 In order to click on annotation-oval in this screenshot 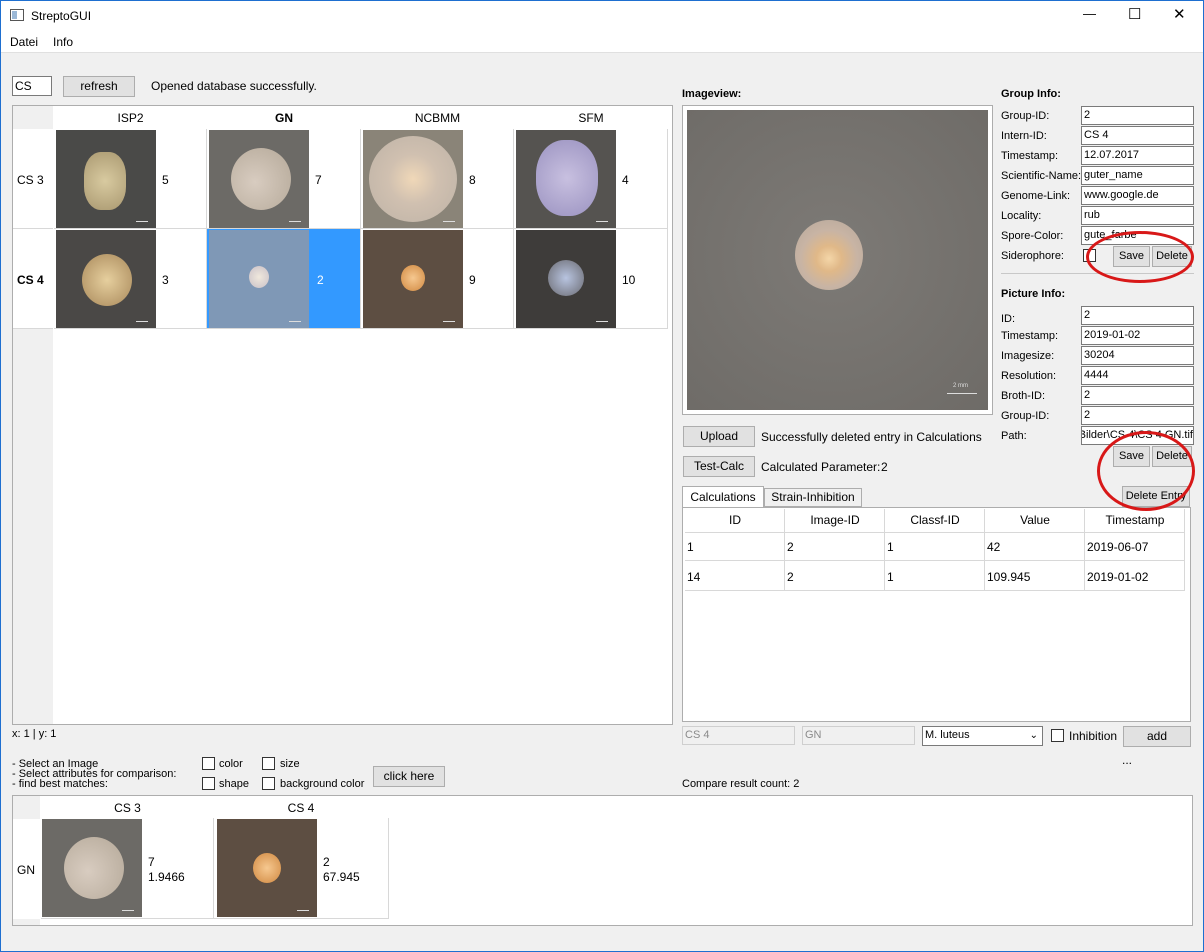, I will do `click(1146, 471)`.